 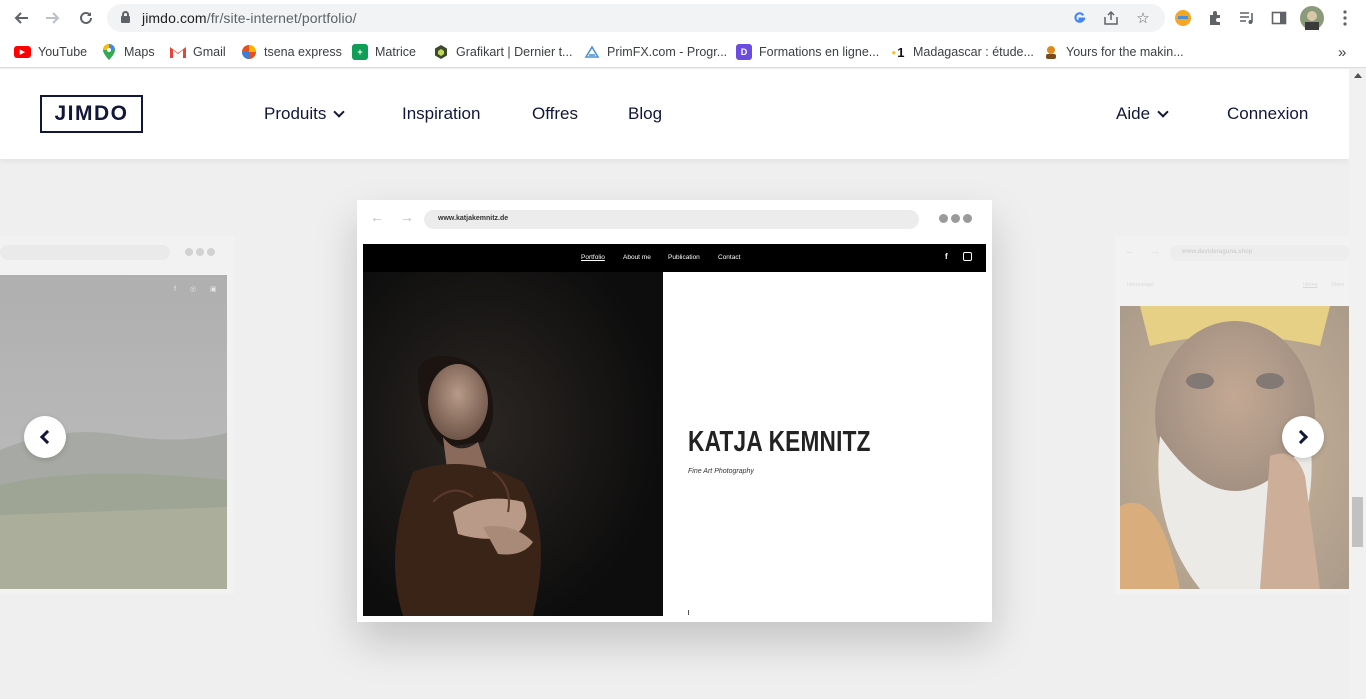 I want to click on chevron-left-icon, so click(x=47, y=437).